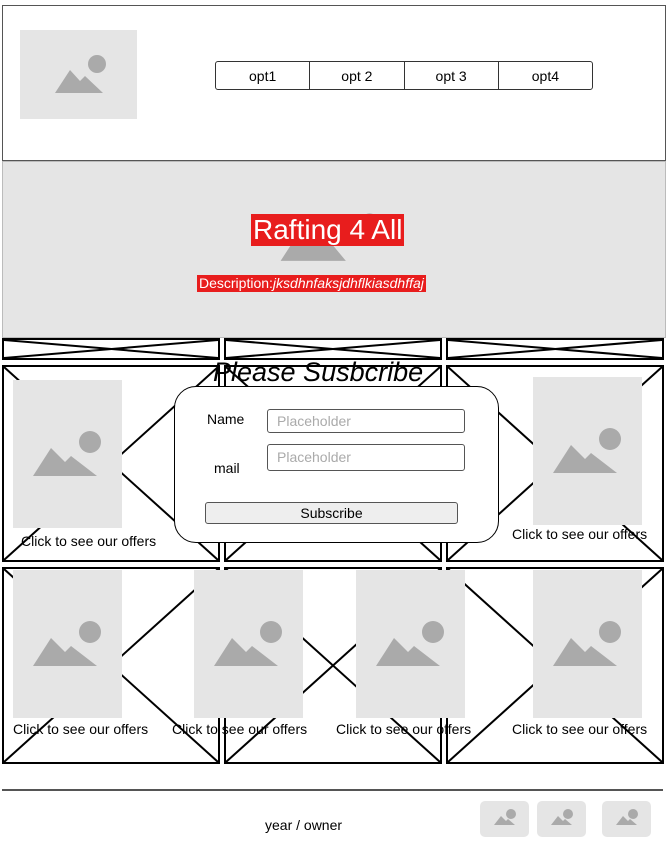 This screenshot has height=842, width=668. What do you see at coordinates (331, 513) in the screenshot?
I see `subscribe-button: Subscribe` at bounding box center [331, 513].